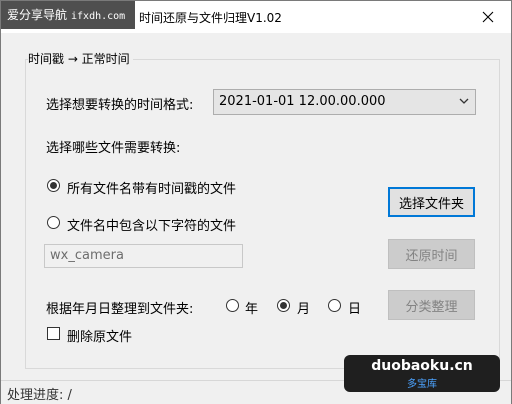  I want to click on close-button, so click(488, 17).